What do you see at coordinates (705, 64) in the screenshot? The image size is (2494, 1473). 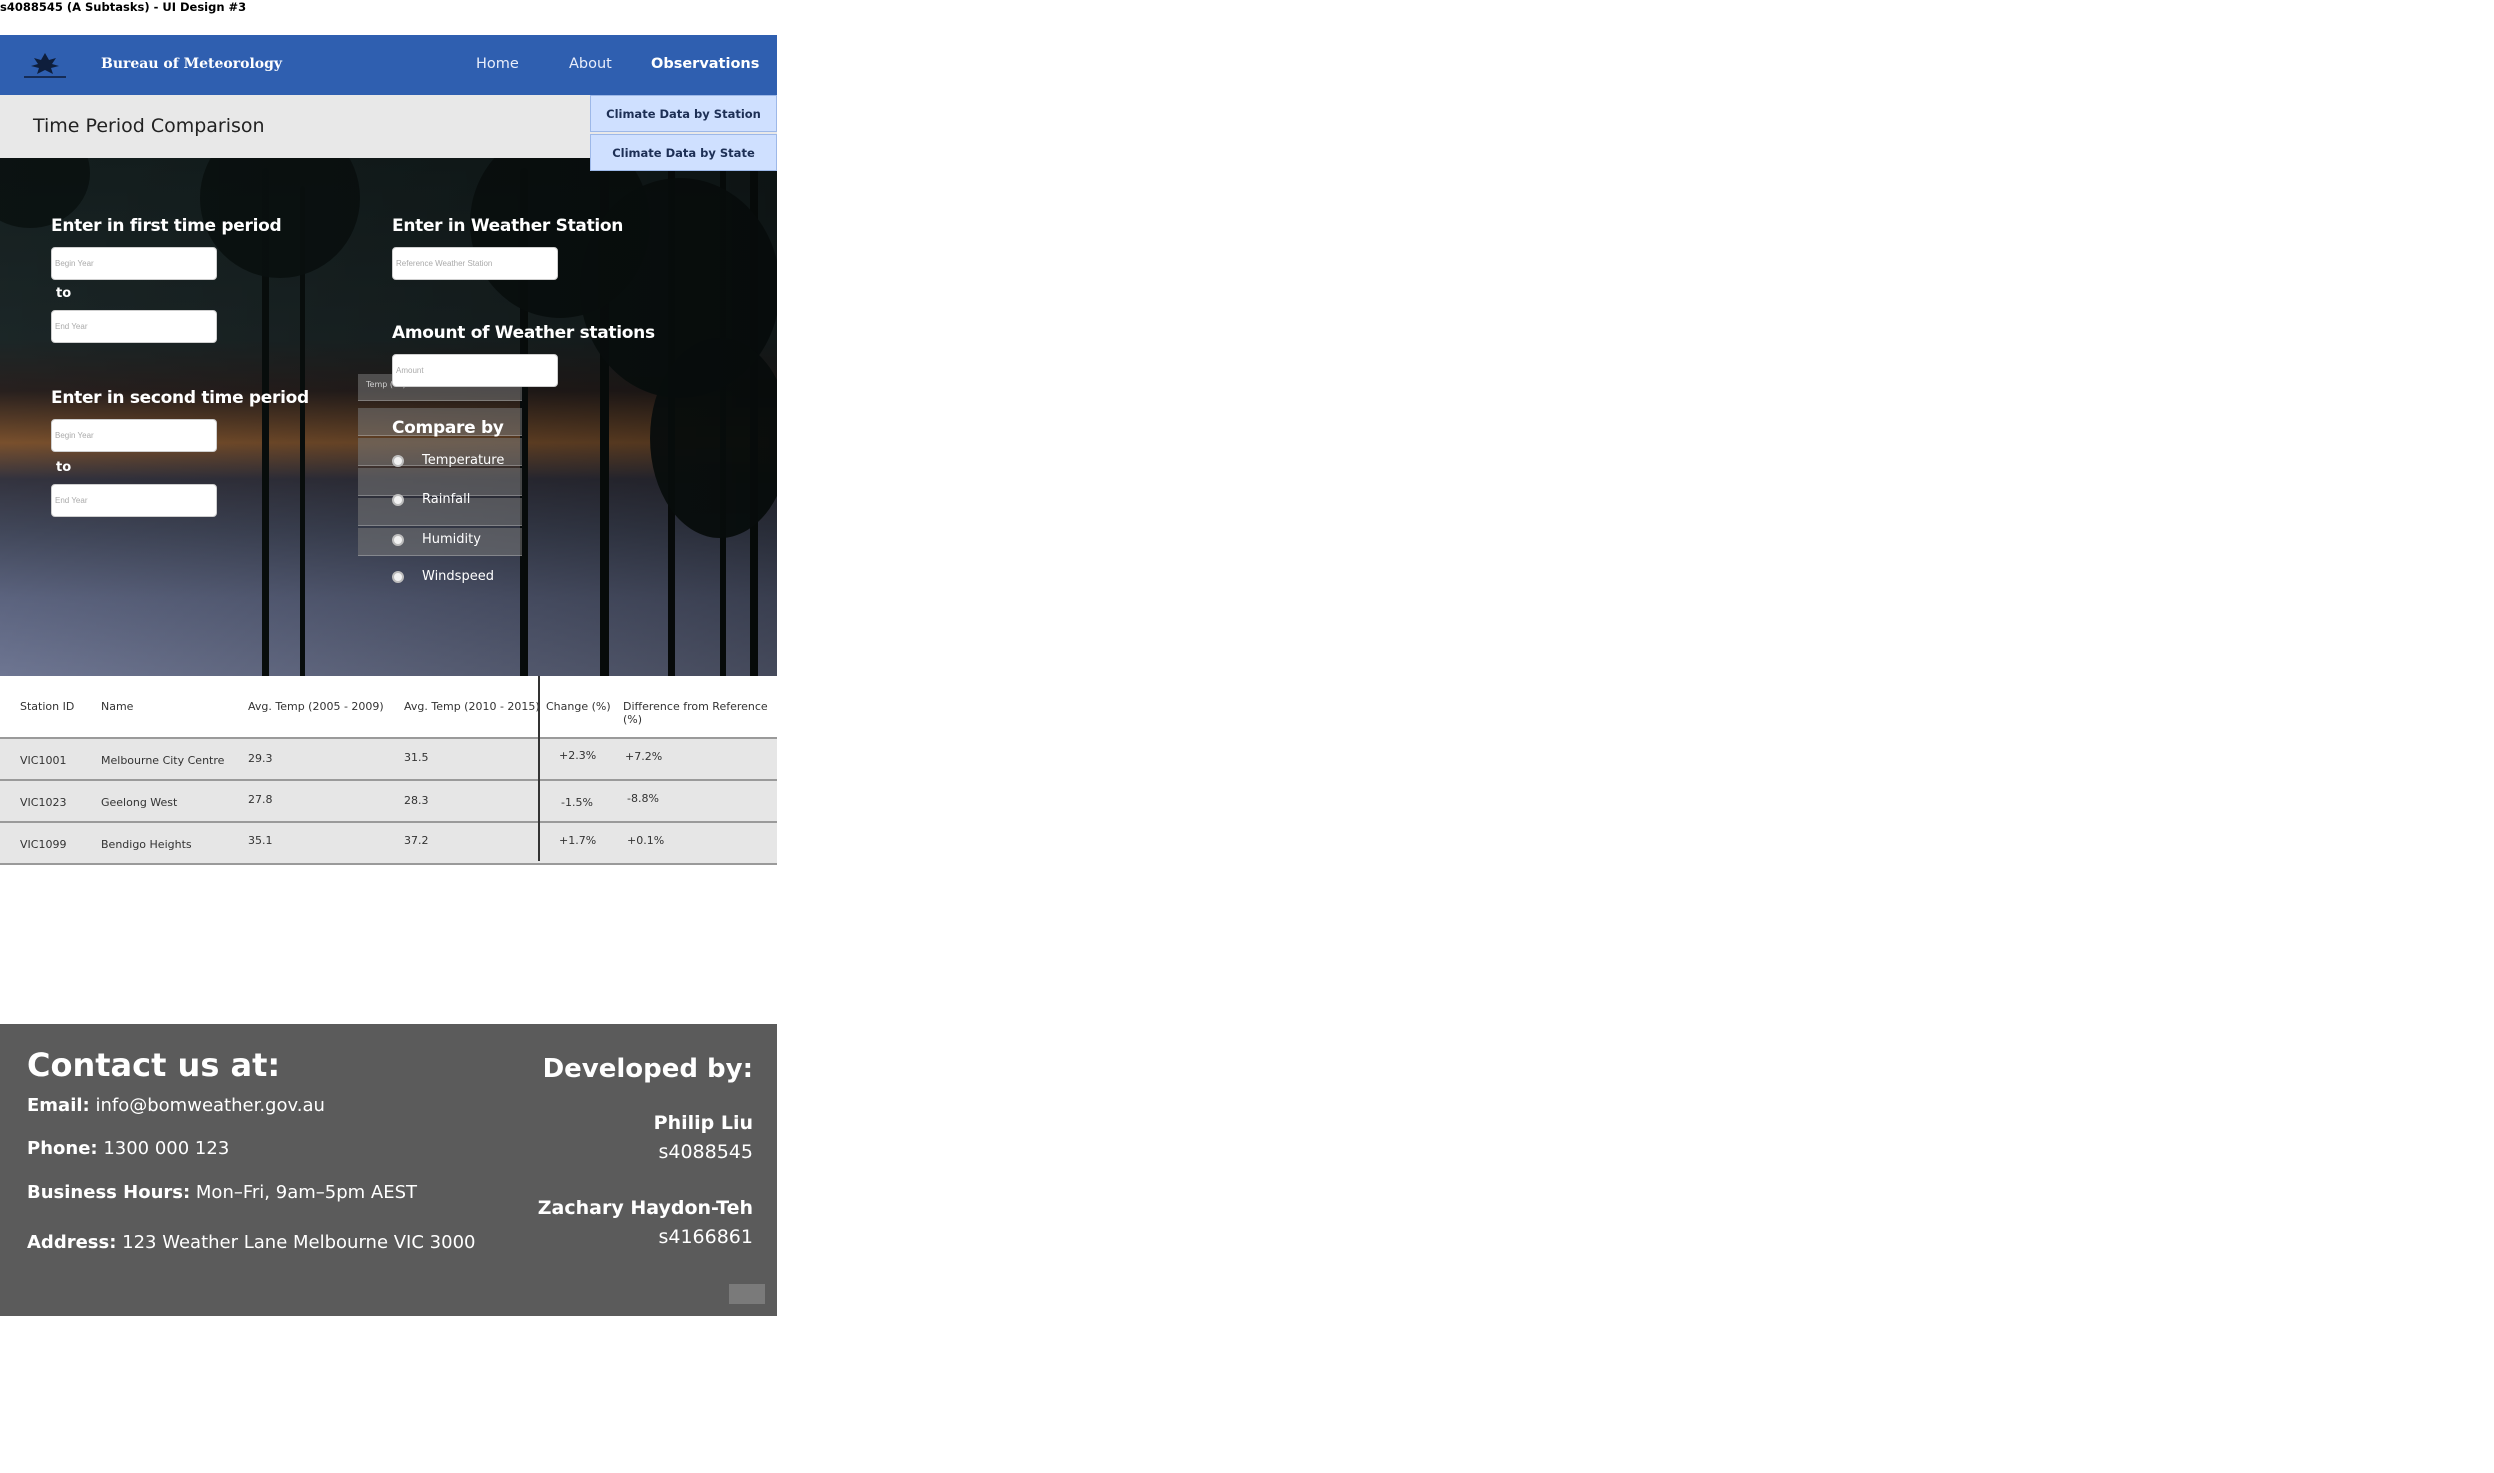 I see `nav-observations-link: Observations` at bounding box center [705, 64].